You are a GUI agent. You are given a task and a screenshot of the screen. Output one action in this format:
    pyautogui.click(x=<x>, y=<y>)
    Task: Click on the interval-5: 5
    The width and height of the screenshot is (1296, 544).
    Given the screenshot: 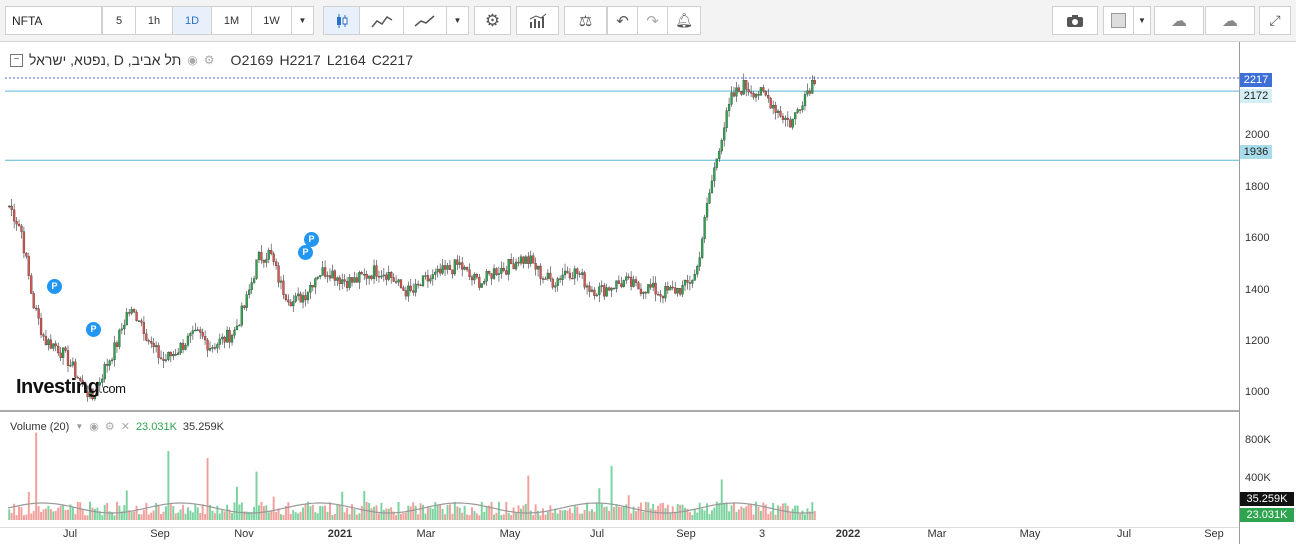 What is the action you would take?
    pyautogui.click(x=119, y=20)
    